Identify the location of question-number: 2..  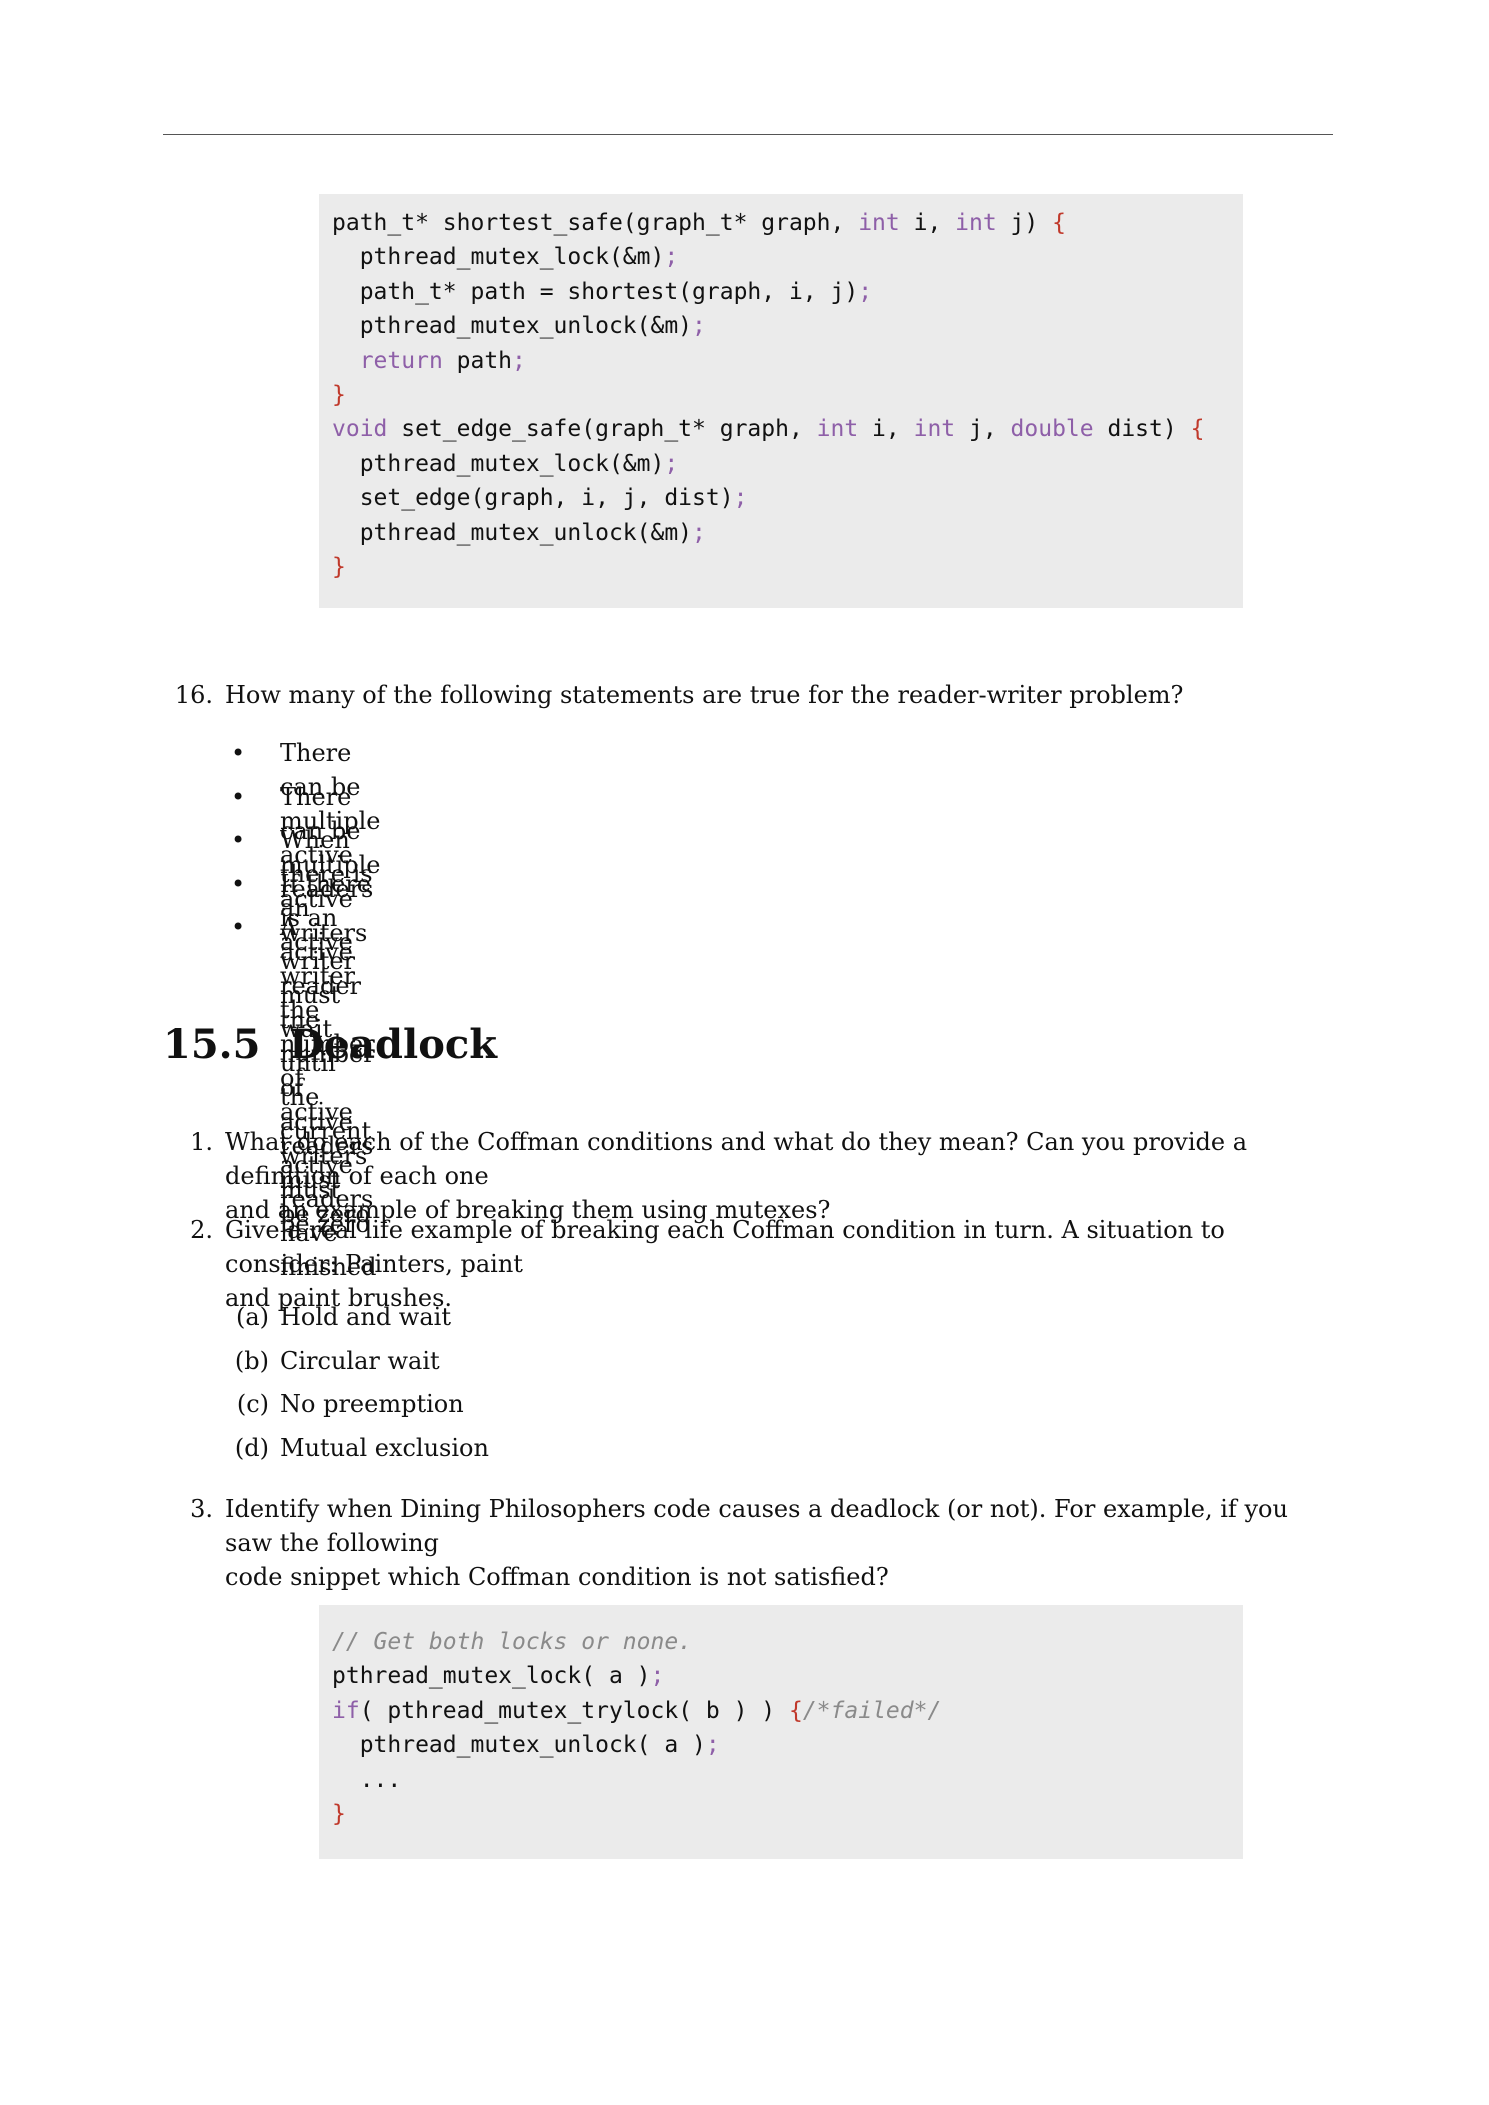
(201, 1230).